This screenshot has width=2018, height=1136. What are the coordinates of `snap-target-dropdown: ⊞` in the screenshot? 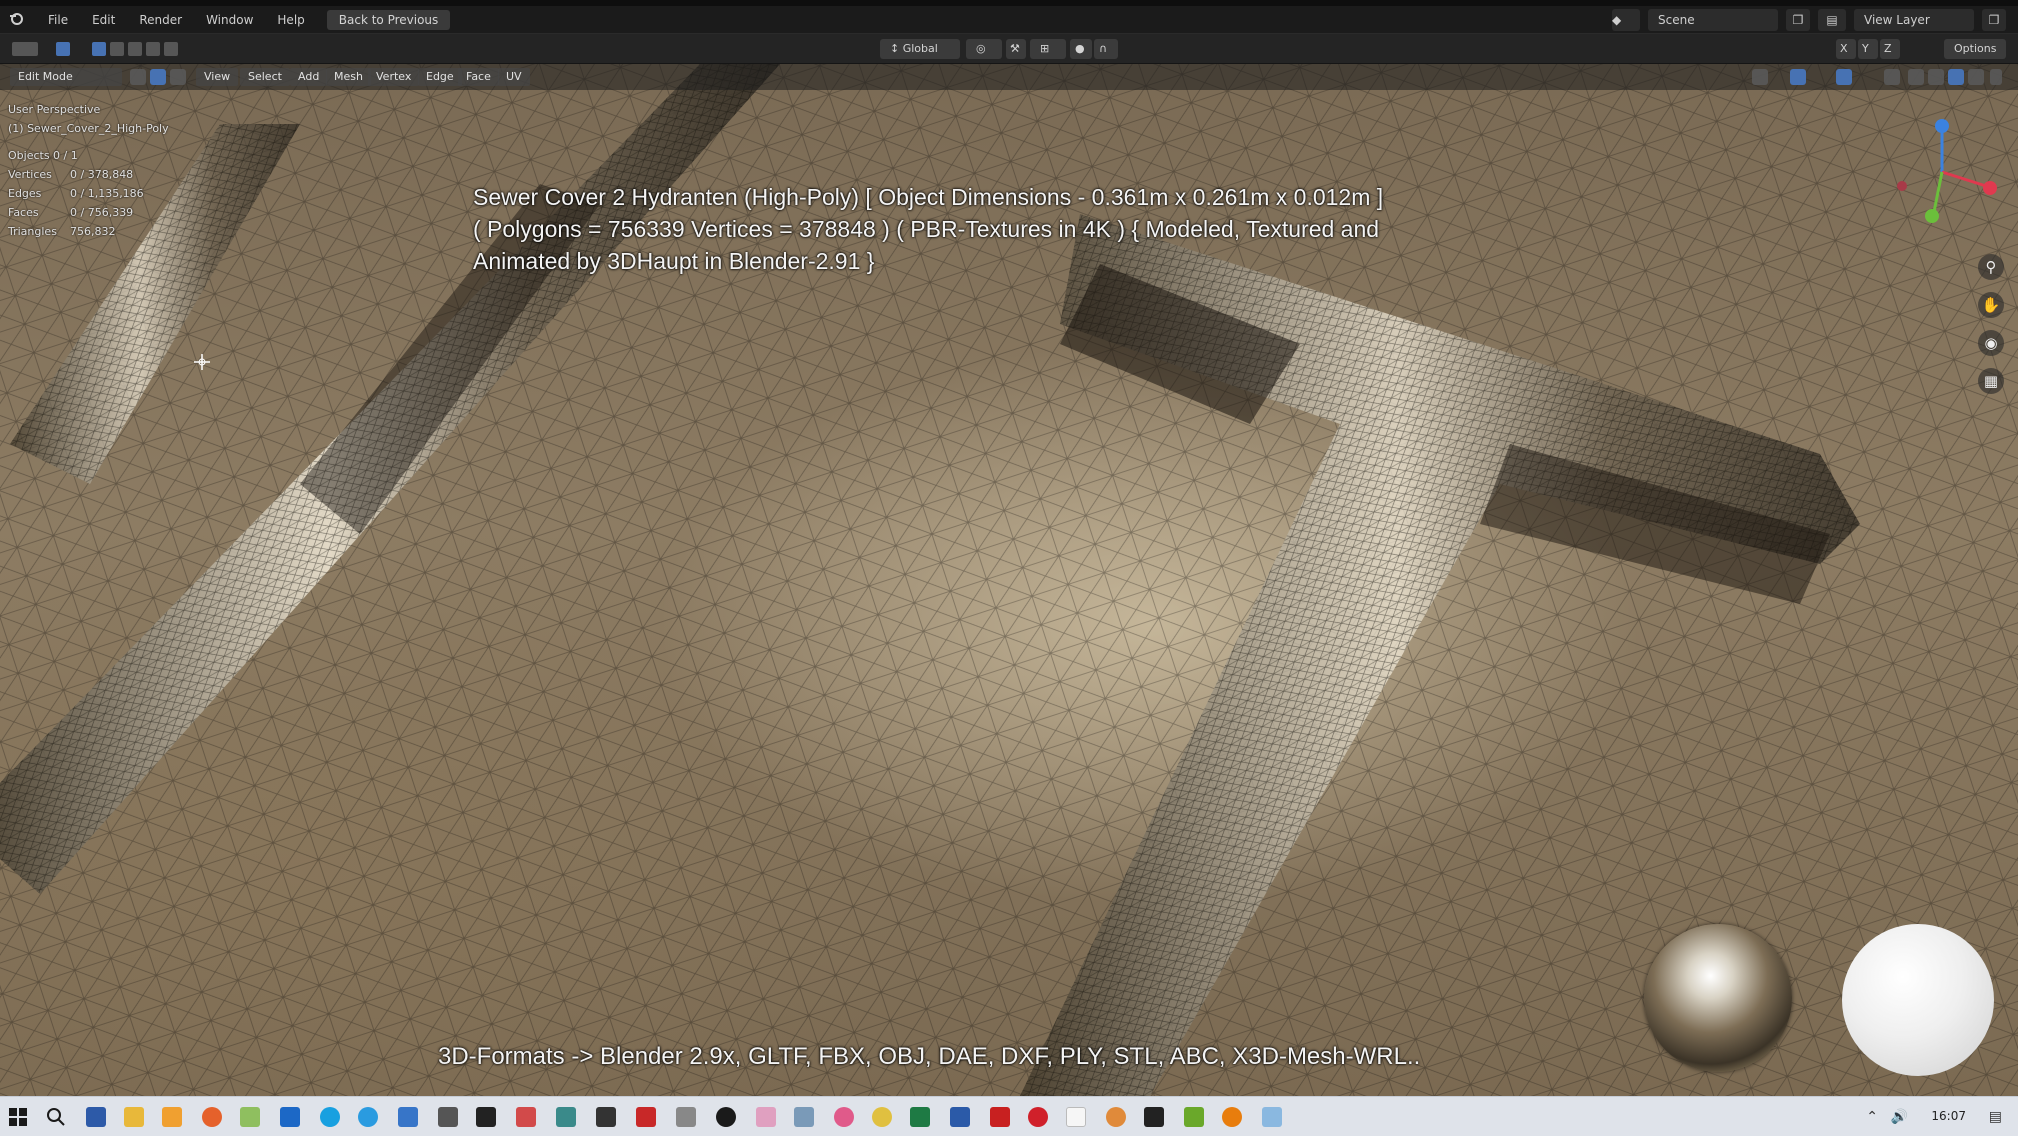 It's located at (1048, 49).